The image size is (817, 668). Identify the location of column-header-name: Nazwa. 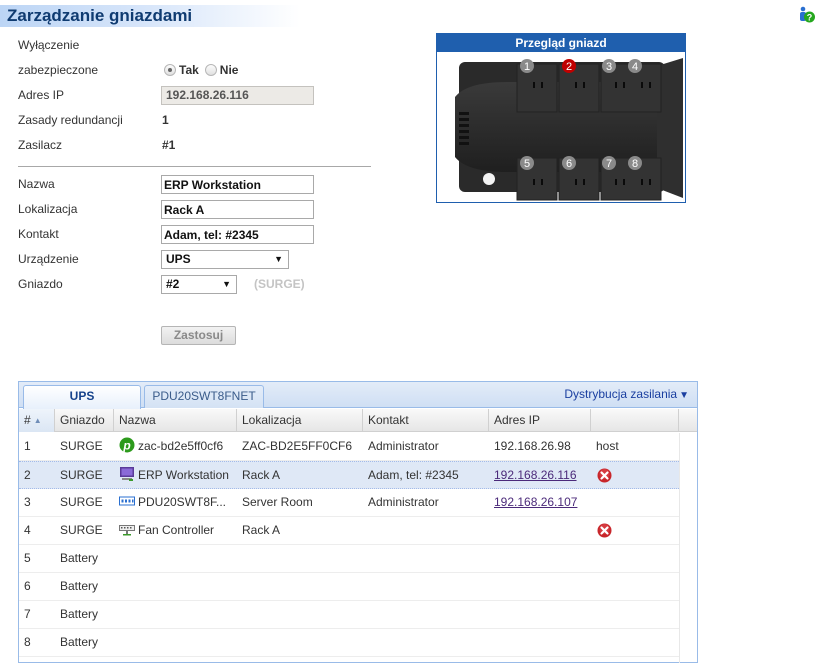
(175, 420).